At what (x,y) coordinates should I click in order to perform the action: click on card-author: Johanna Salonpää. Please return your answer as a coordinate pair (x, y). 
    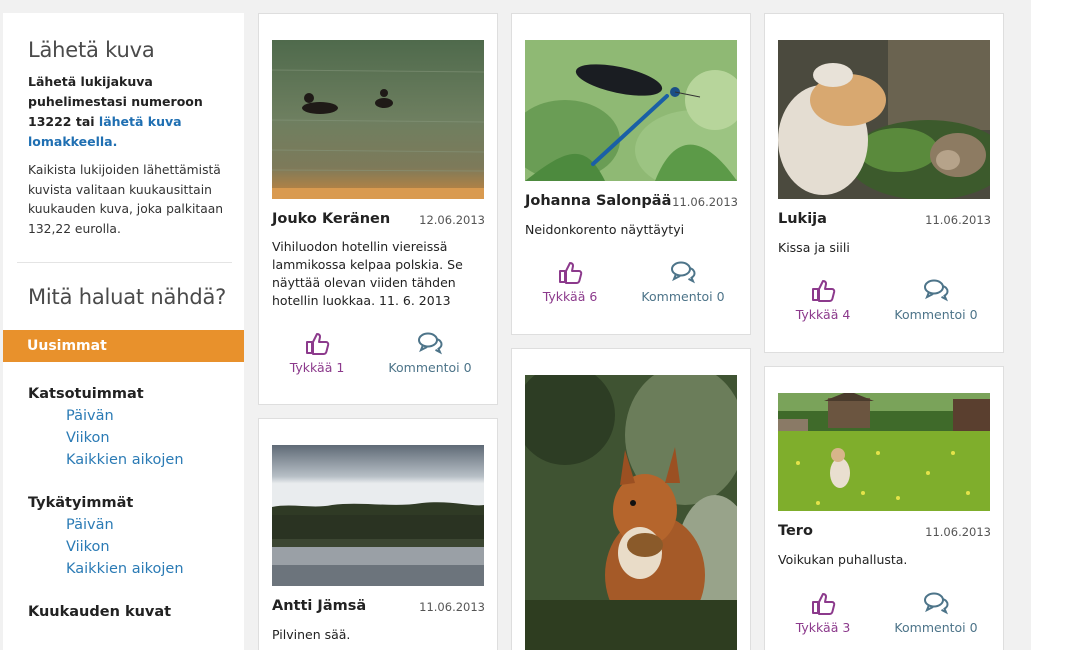
    Looking at the image, I should click on (598, 201).